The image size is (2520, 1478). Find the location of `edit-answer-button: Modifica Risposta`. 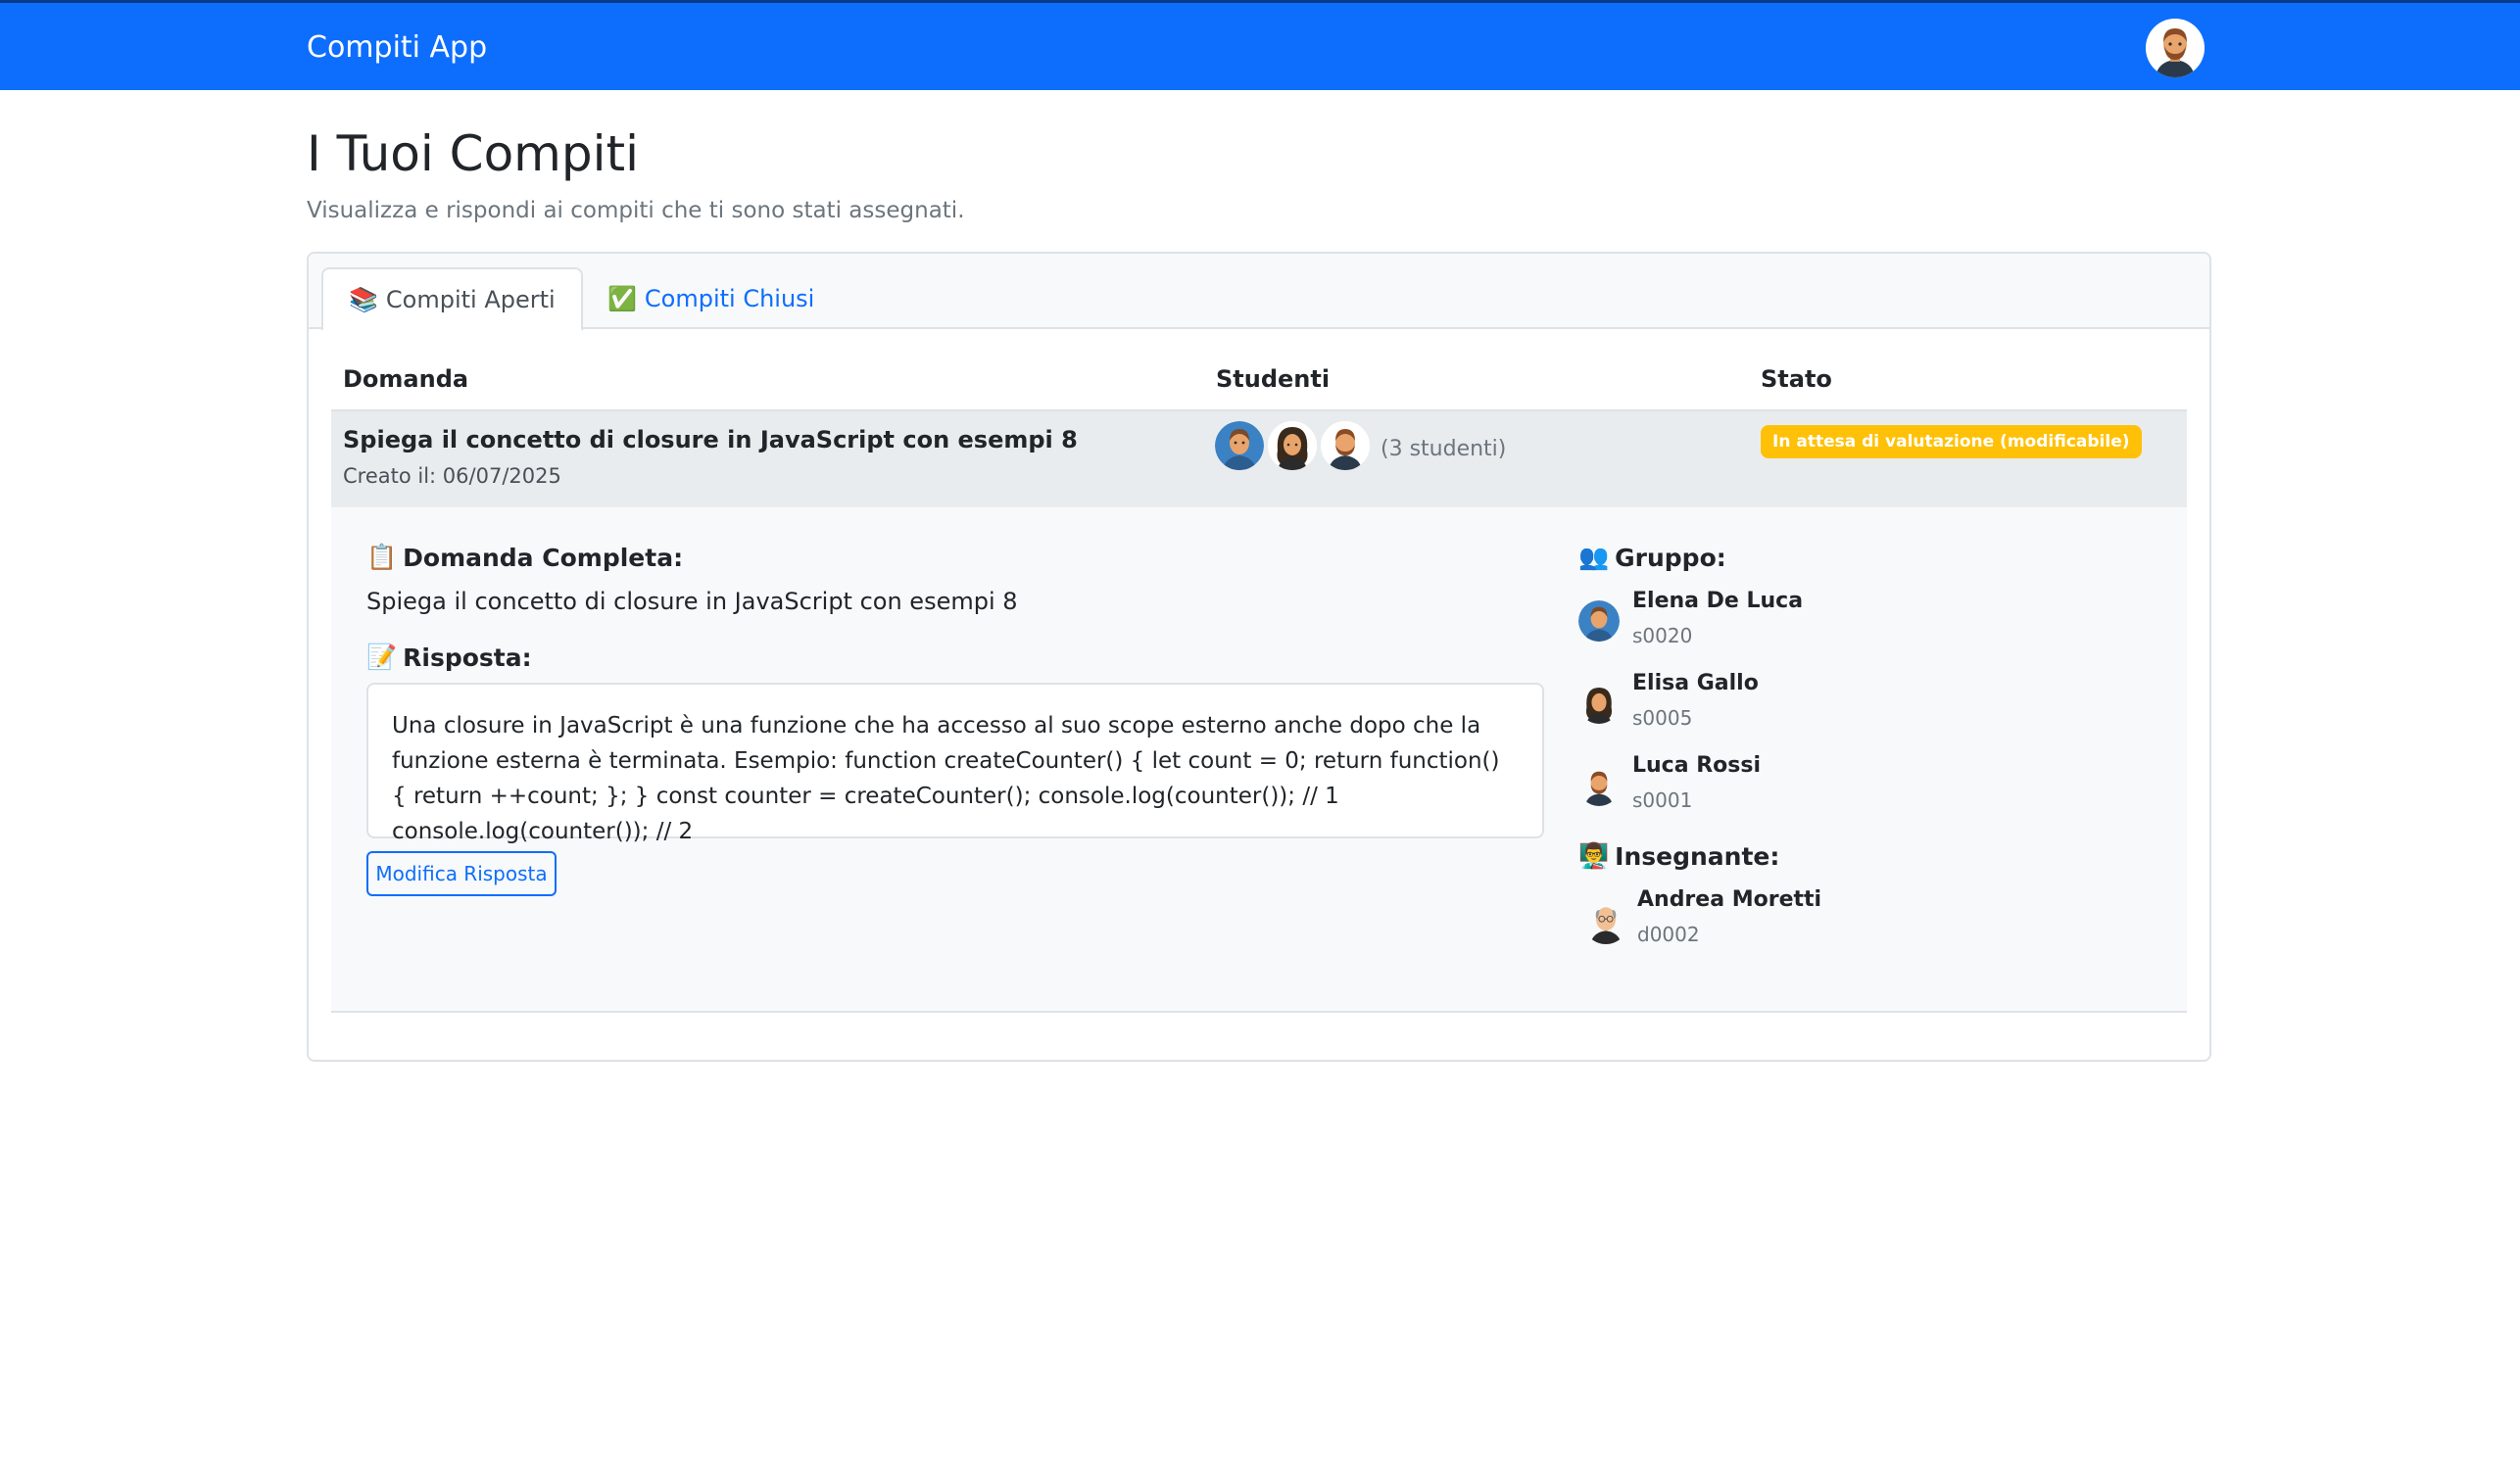

edit-answer-button: Modifica Risposta is located at coordinates (461, 873).